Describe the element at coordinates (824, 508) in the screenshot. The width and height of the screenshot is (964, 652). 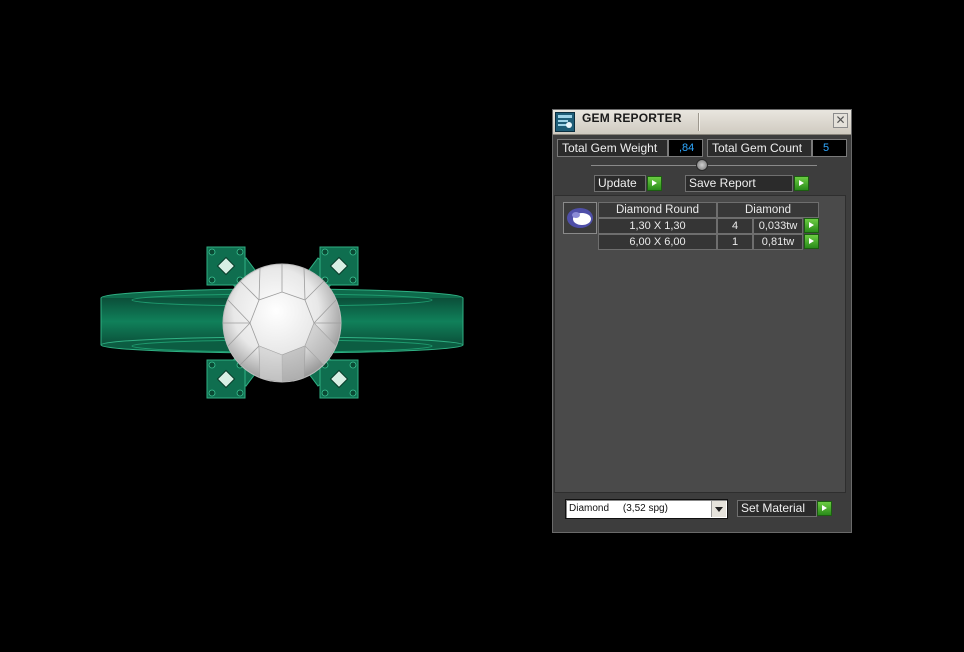
I see `set-material-button` at that location.